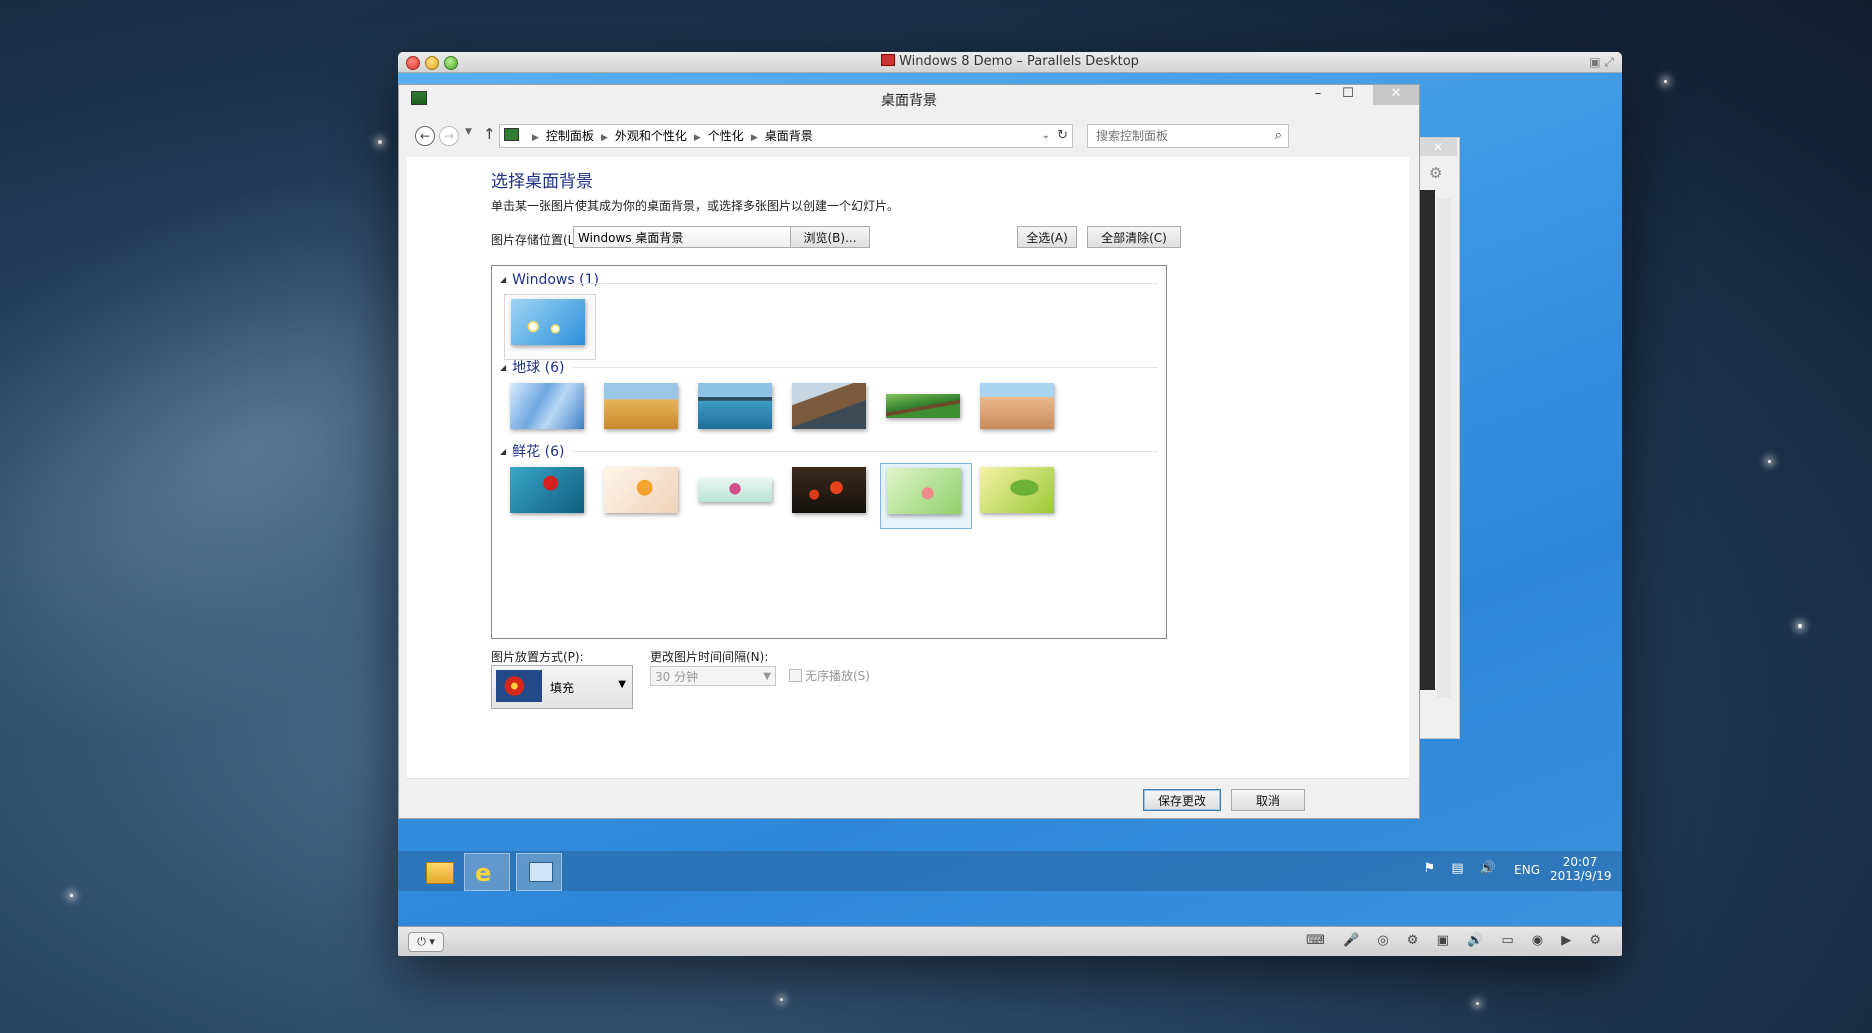 The height and width of the screenshot is (1033, 1872). What do you see at coordinates (1444, 448) in the screenshot?
I see `scrollbar` at bounding box center [1444, 448].